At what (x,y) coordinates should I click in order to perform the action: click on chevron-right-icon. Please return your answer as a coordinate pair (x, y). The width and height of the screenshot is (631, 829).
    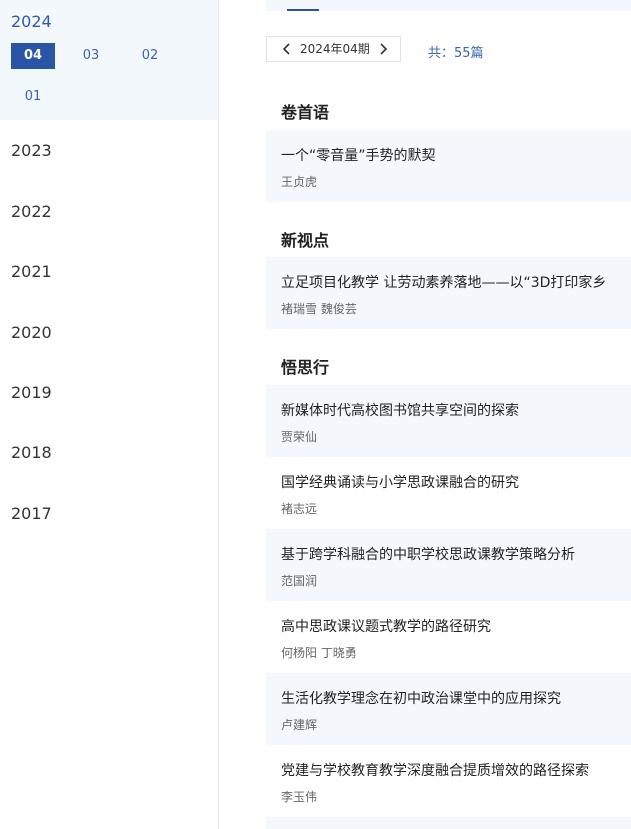
    Looking at the image, I should click on (383, 49).